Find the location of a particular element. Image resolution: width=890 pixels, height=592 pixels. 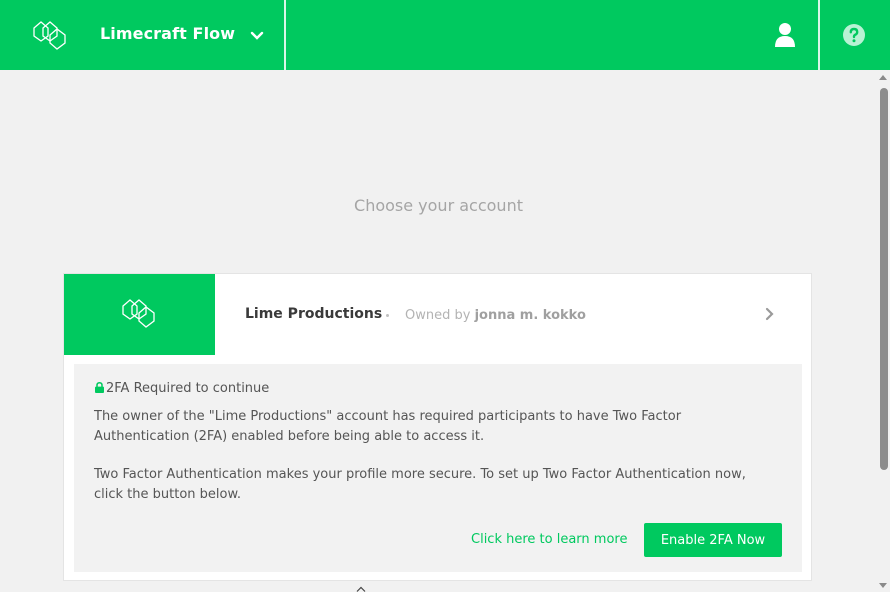

scroll-down-arrow-icon is located at coordinates (883, 585).